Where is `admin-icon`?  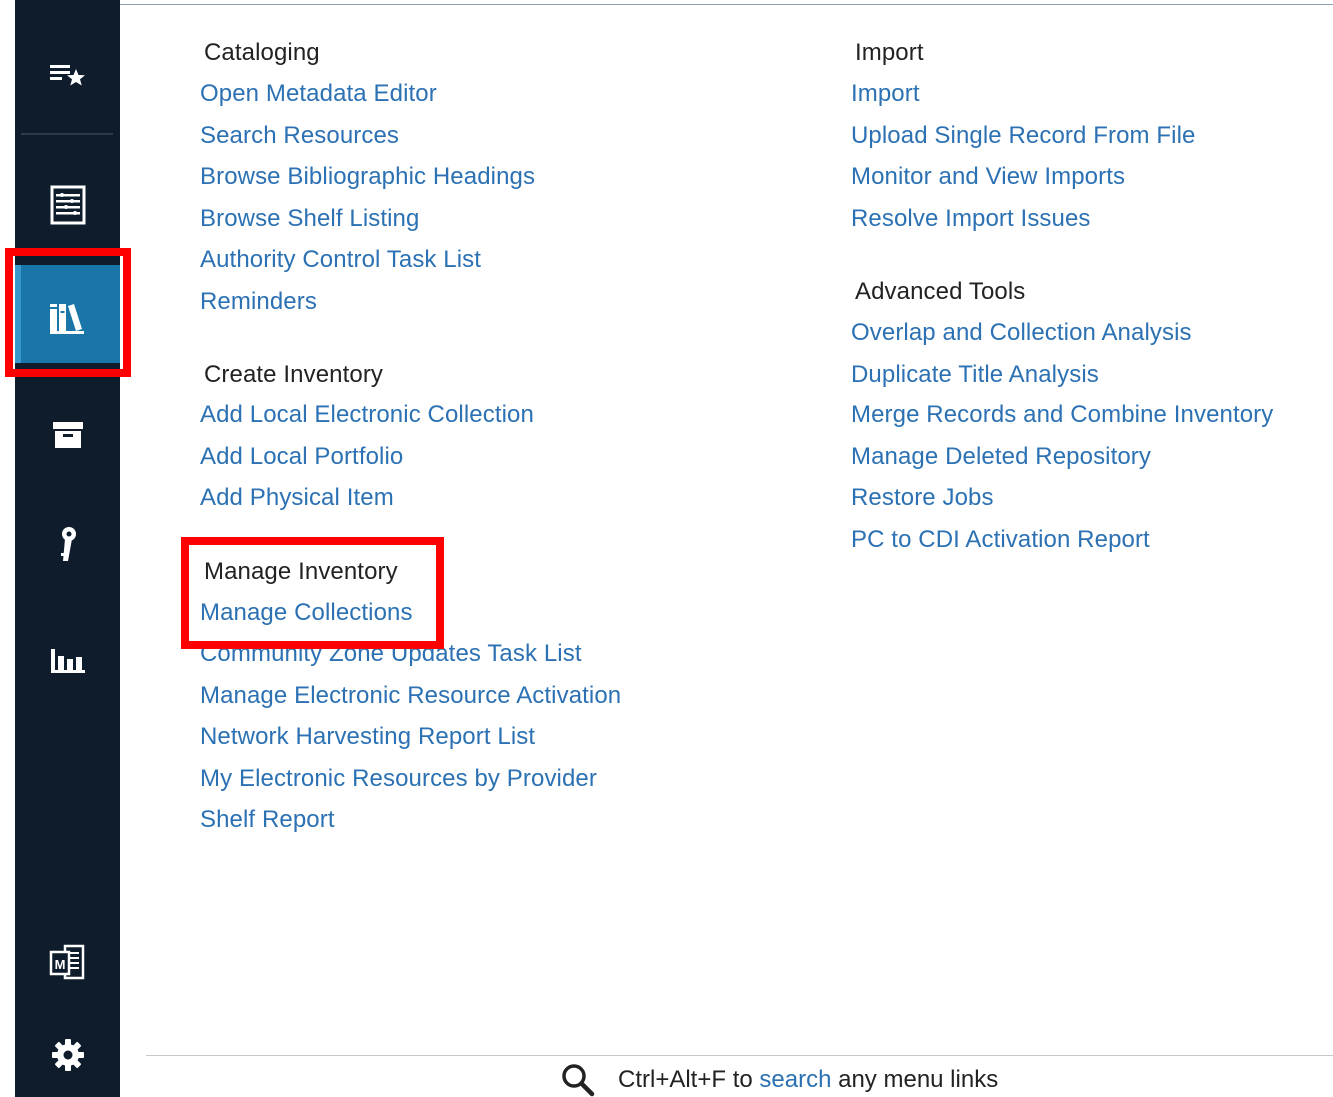 admin-icon is located at coordinates (67, 545).